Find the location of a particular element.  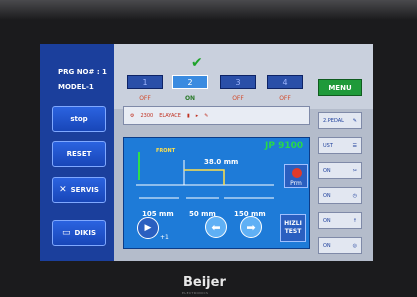

tab-1: 1 is located at coordinates (145, 82).